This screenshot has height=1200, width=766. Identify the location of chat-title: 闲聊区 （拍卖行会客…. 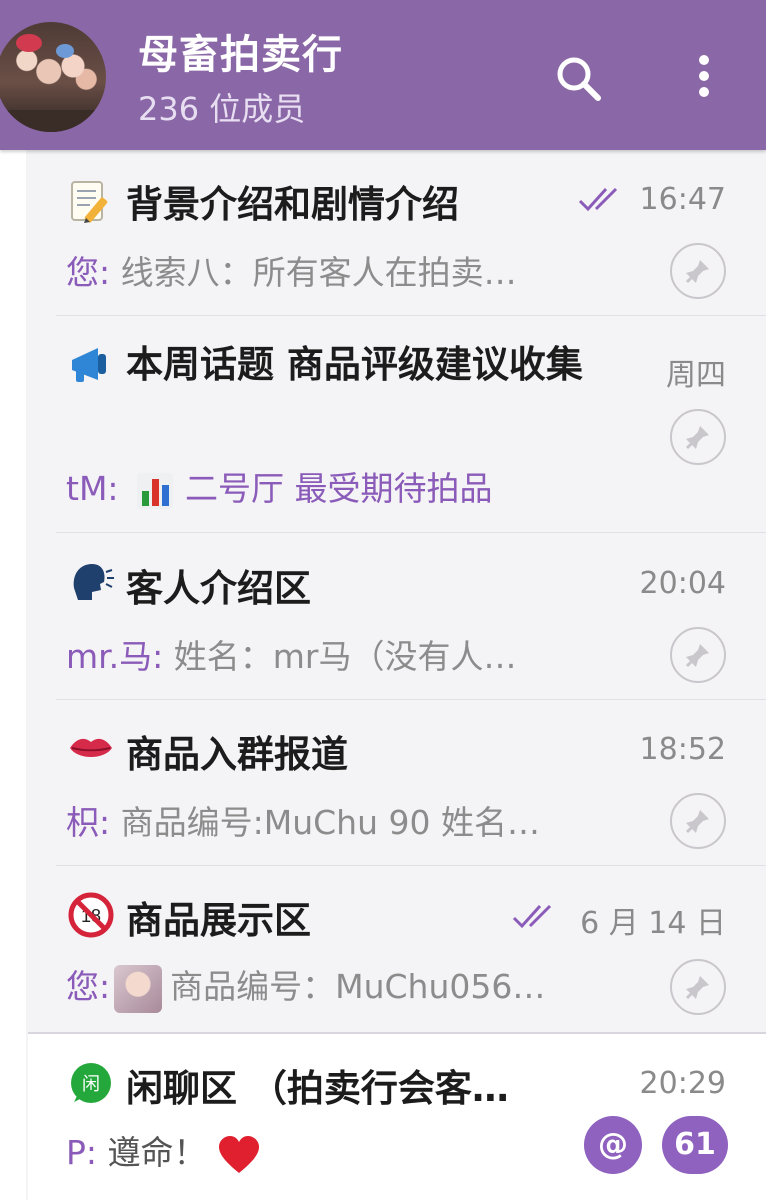
(317, 1088).